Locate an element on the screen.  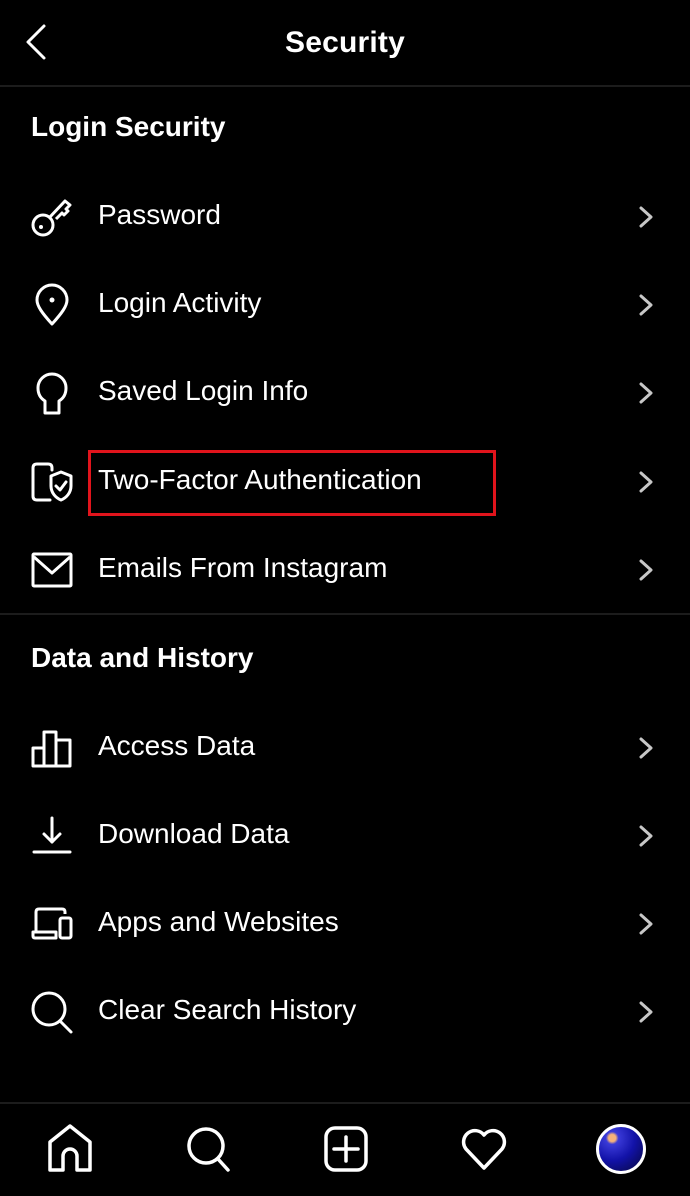
menu-item-label: Access Data is located at coordinates (177, 745).